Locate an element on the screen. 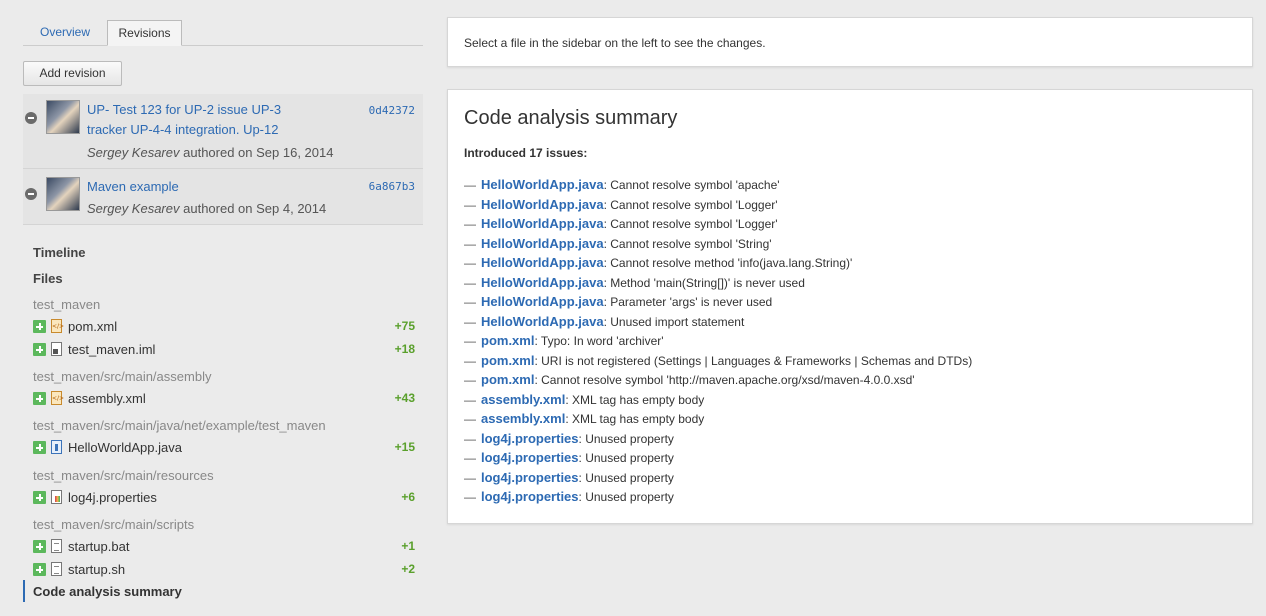  added-lines-count: +1 is located at coordinates (408, 546).